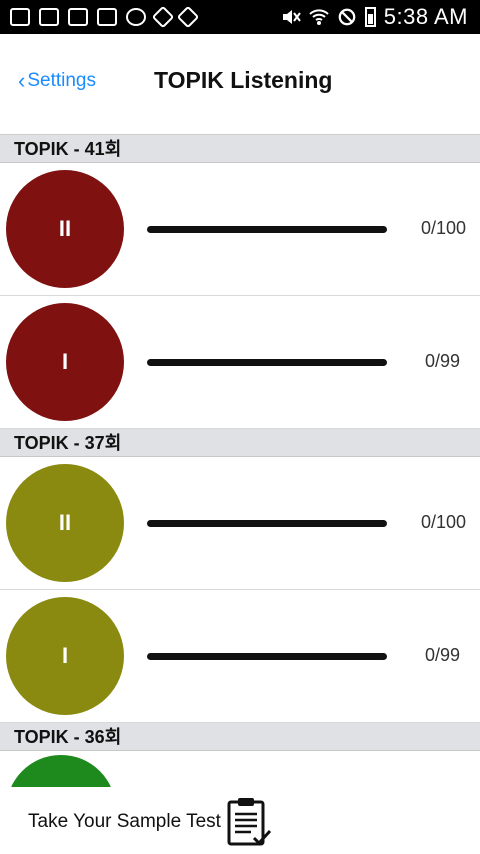 This screenshot has width=480, height=854. I want to click on sample-test-label: Take Your Sample Test, so click(124, 822).